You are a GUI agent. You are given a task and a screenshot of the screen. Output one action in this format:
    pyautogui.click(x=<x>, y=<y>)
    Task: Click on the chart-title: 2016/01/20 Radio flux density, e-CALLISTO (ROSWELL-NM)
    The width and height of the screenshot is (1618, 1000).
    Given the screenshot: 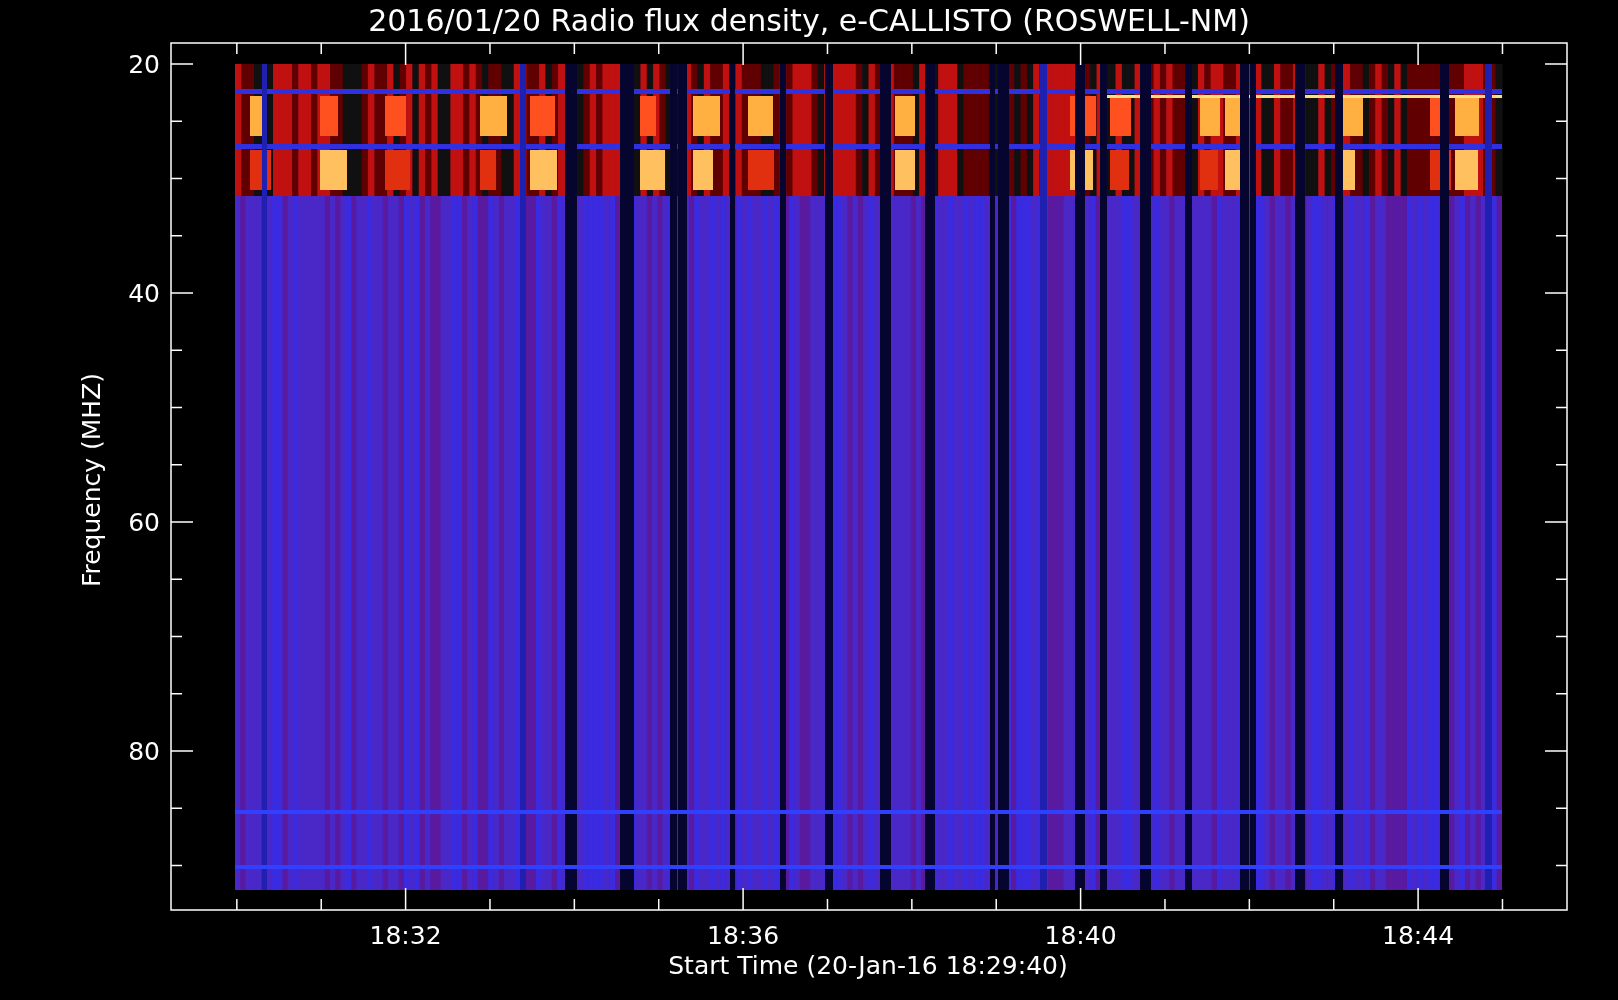 What is the action you would take?
    pyautogui.click(x=809, y=20)
    